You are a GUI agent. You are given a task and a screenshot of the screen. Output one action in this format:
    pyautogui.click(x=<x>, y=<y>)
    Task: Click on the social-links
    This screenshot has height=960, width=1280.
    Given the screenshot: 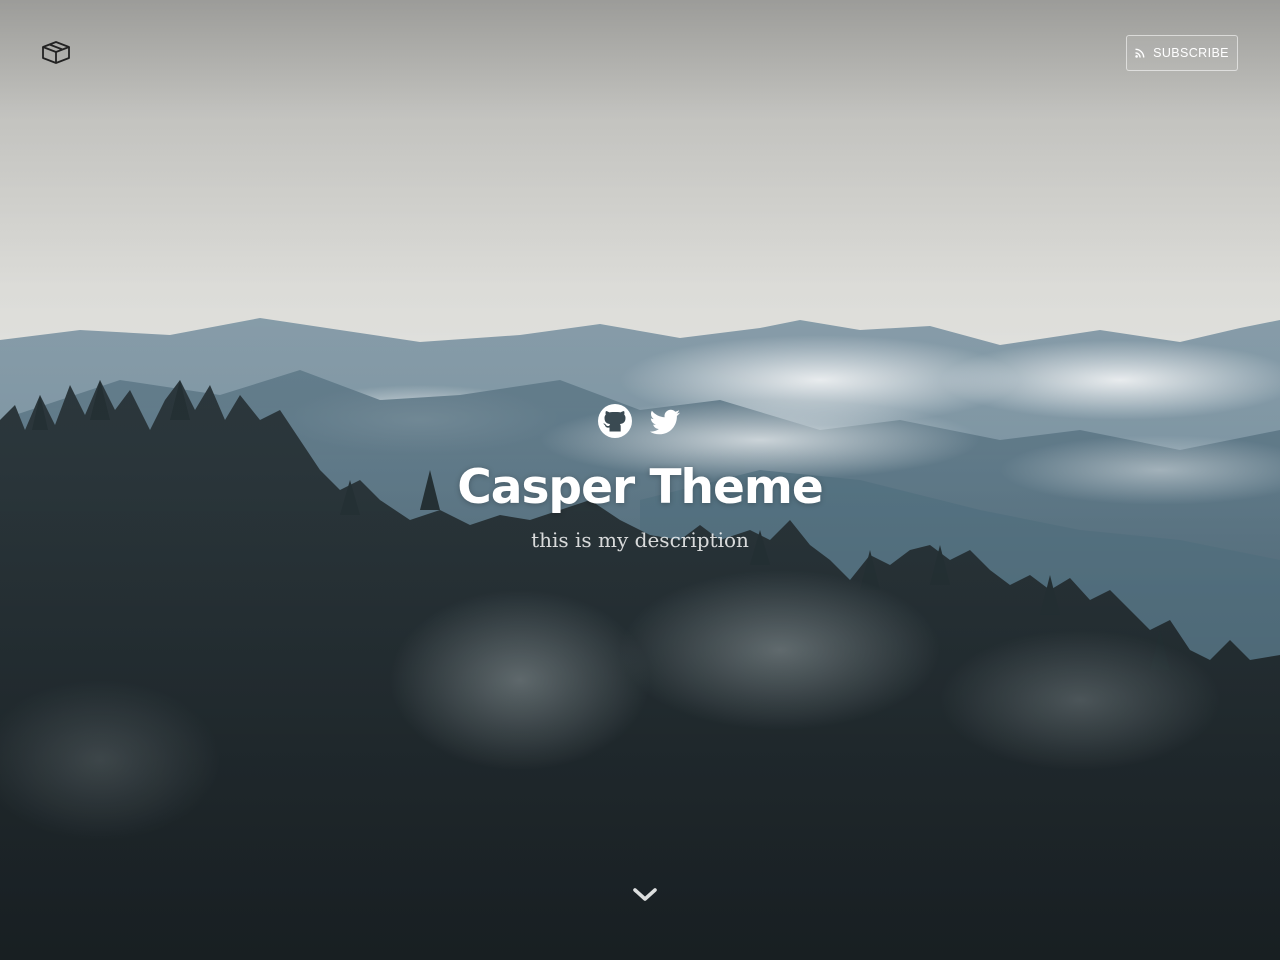 What is the action you would take?
    pyautogui.click(x=640, y=421)
    